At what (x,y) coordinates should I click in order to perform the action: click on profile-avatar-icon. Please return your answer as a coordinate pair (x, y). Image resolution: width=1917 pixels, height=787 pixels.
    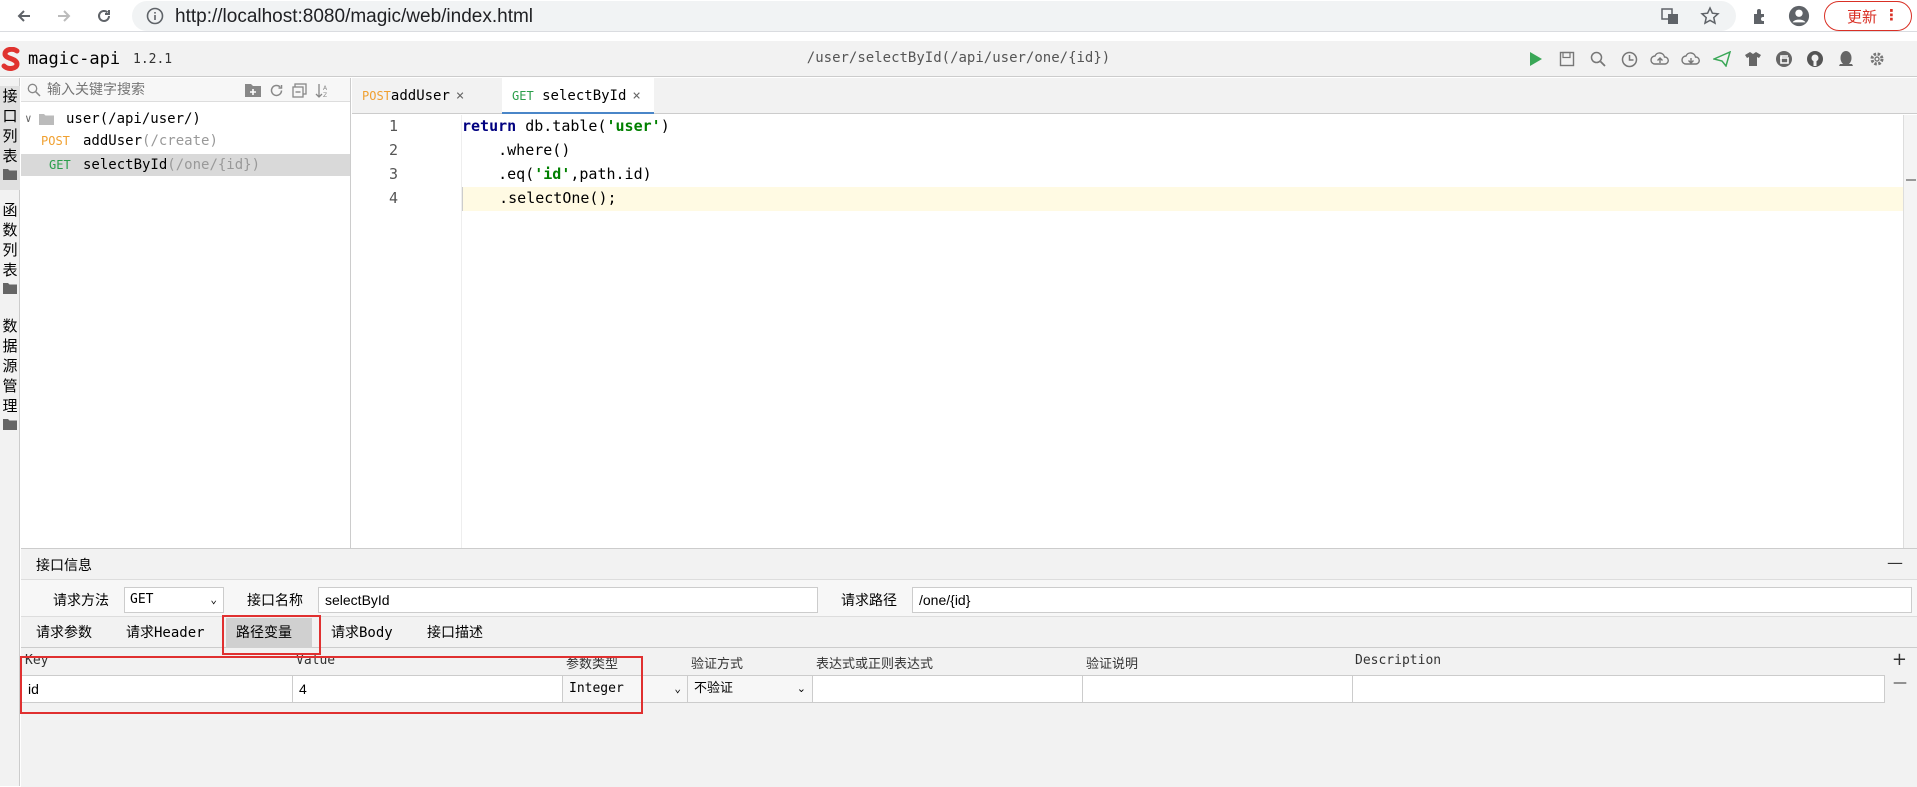
    Looking at the image, I should click on (1799, 16).